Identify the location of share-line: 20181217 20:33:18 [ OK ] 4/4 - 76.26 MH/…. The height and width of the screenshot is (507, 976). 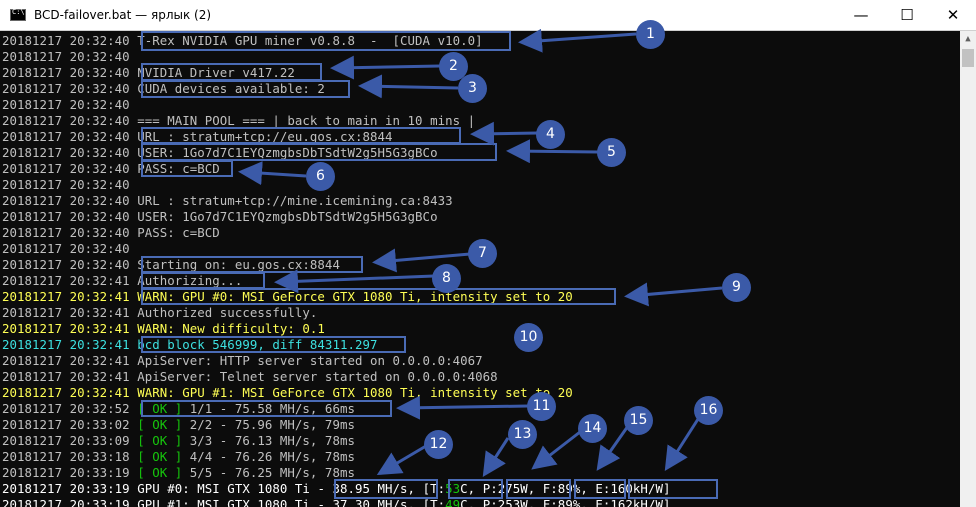
(178, 456).